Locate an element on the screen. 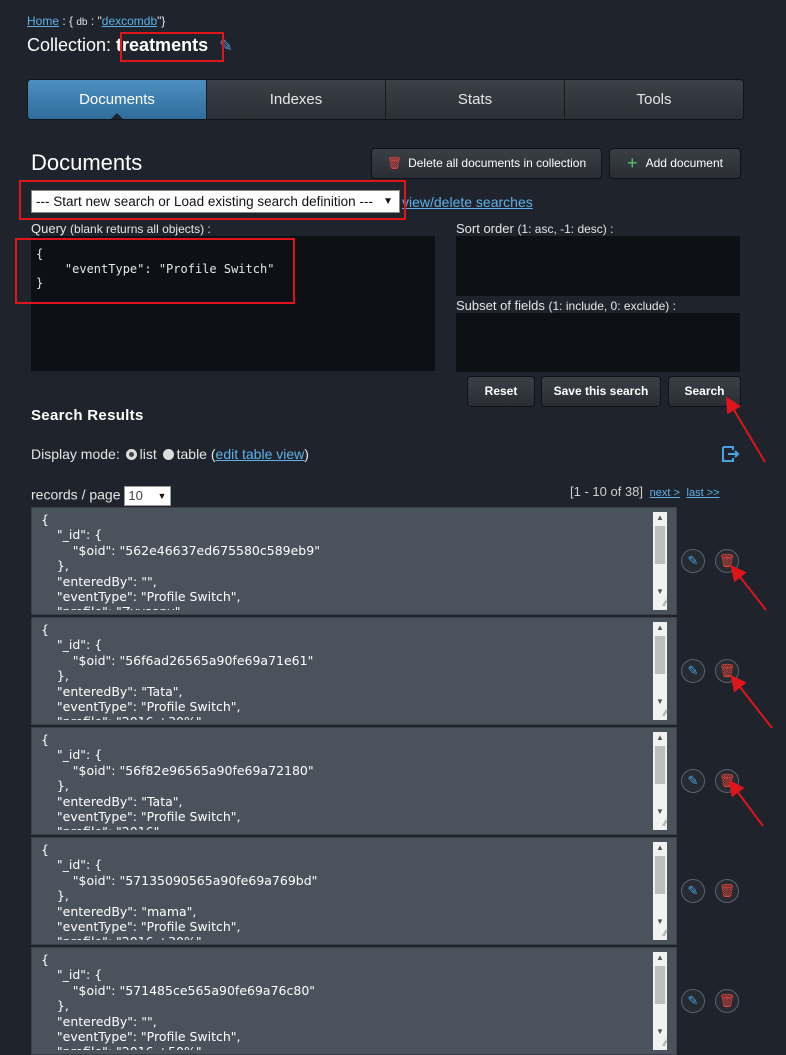  list-label: list is located at coordinates (148, 454).